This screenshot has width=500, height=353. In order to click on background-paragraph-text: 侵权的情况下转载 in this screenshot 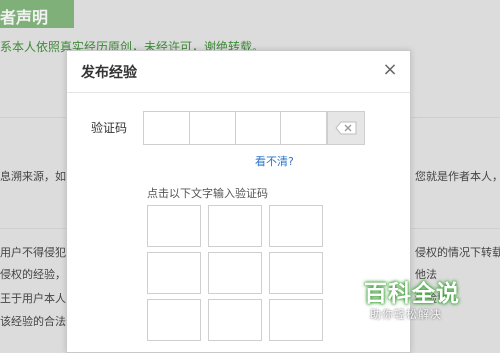, I will do `click(457, 252)`.